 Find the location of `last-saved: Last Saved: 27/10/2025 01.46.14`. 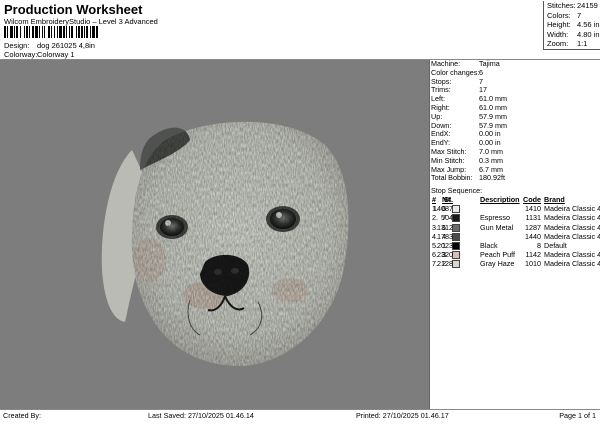

last-saved: Last Saved: 27/10/2025 01.46.14 is located at coordinates (201, 415).